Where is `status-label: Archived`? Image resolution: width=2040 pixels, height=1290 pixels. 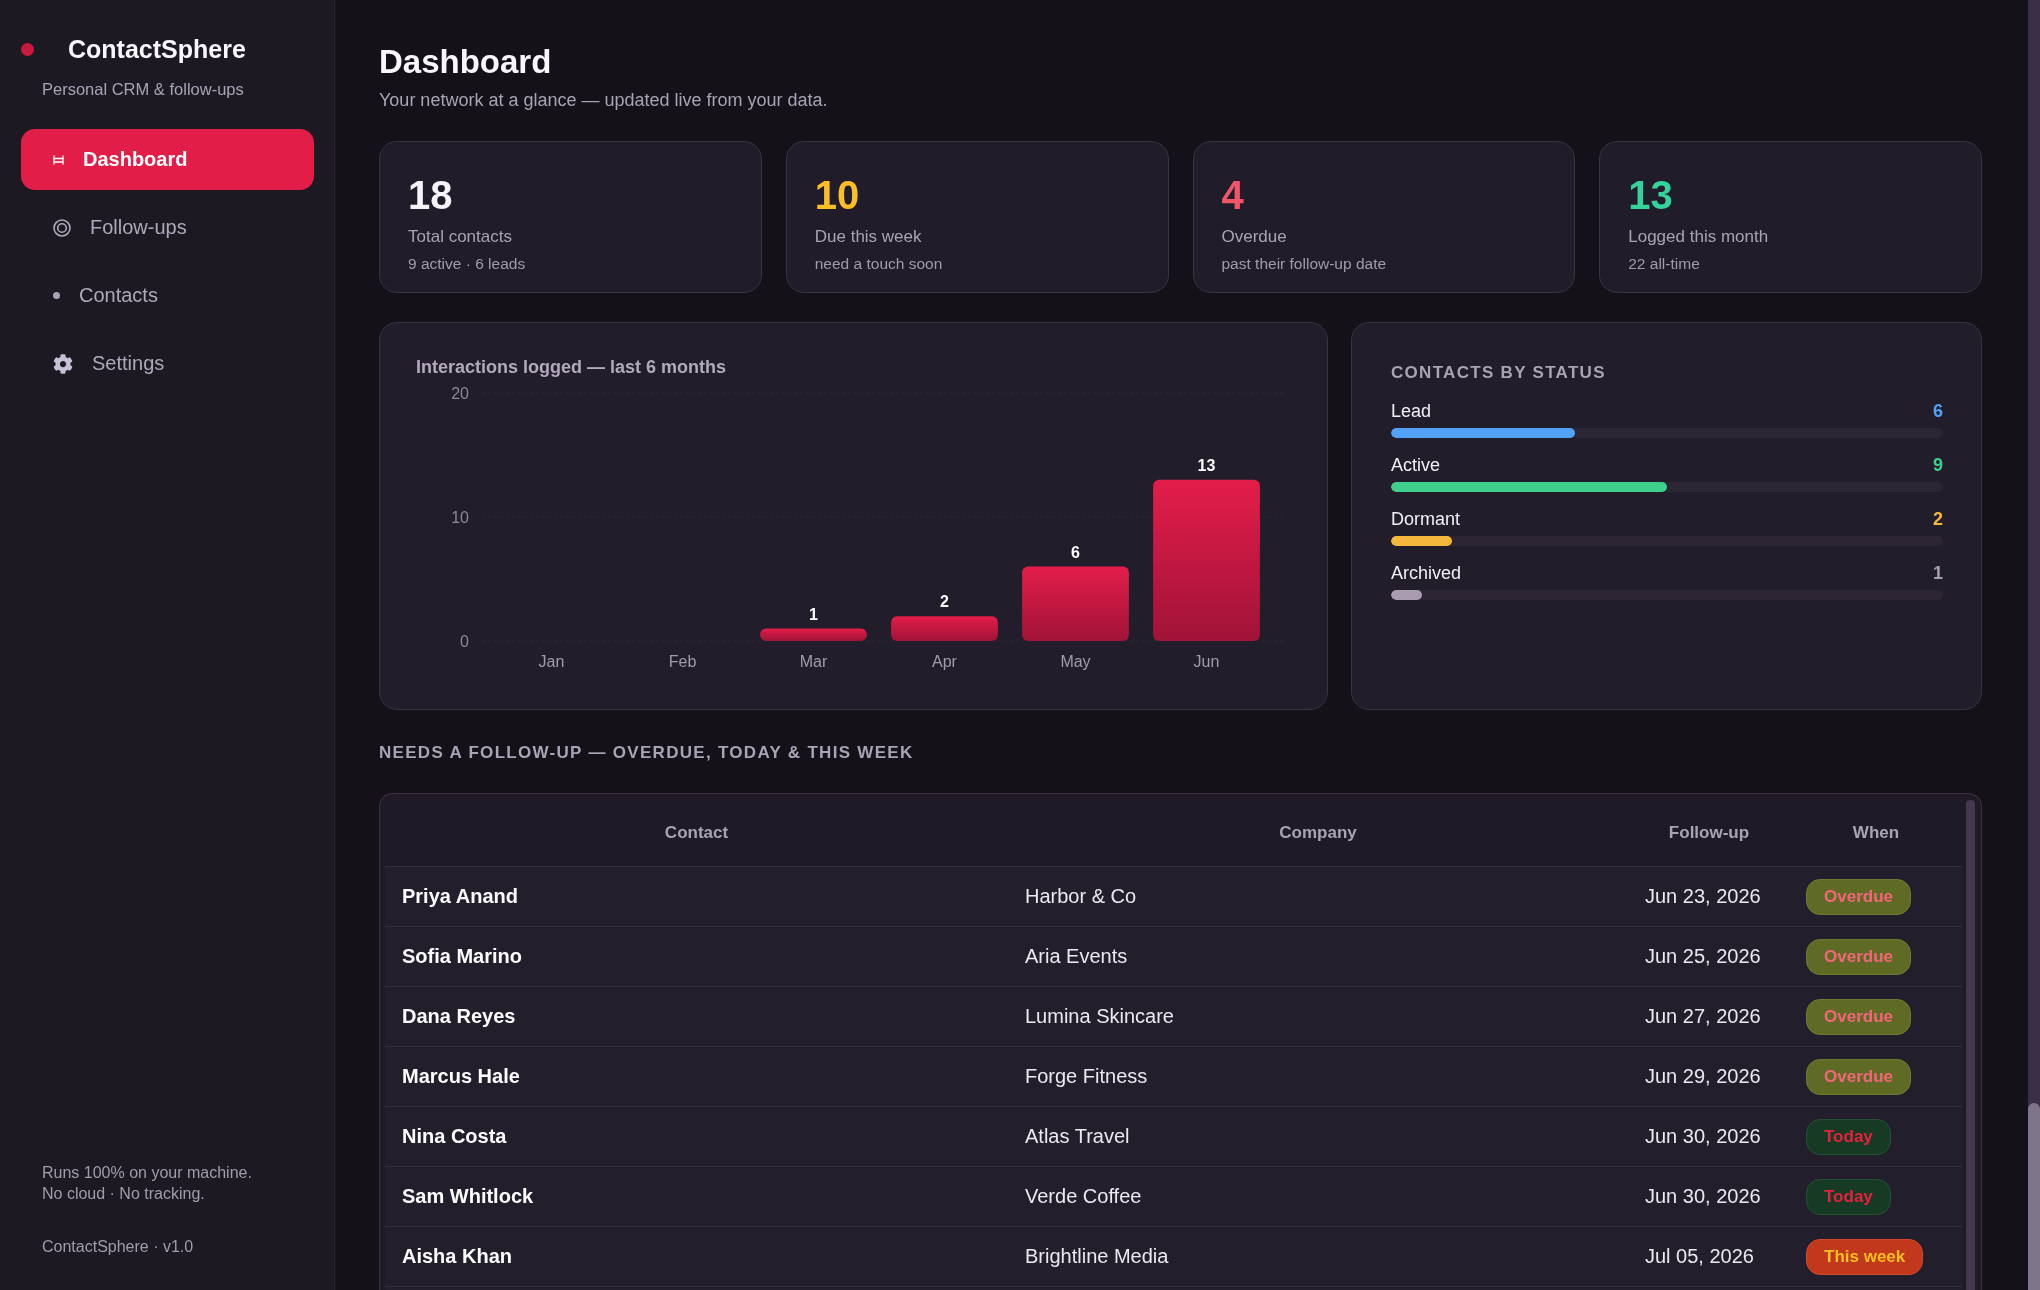 status-label: Archived is located at coordinates (1426, 573).